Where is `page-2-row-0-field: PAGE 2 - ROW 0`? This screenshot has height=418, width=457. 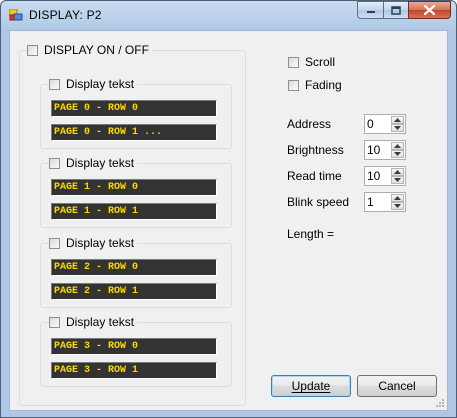
page-2-row-0-field: PAGE 2 - ROW 0 is located at coordinates (134, 267).